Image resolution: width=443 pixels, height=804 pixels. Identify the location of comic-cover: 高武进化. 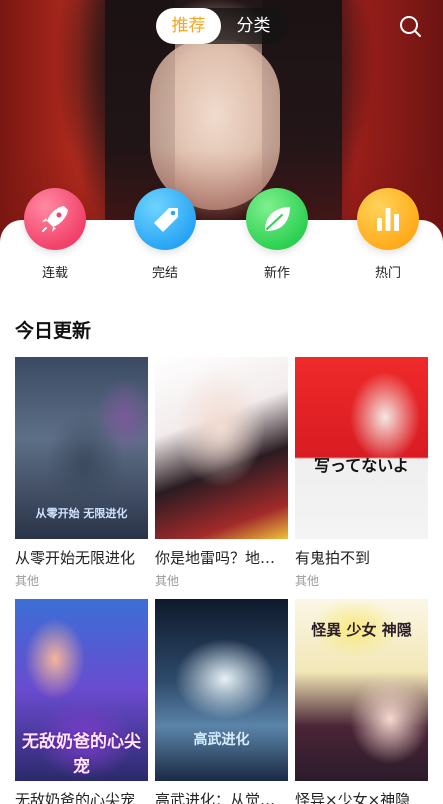
(221, 690).